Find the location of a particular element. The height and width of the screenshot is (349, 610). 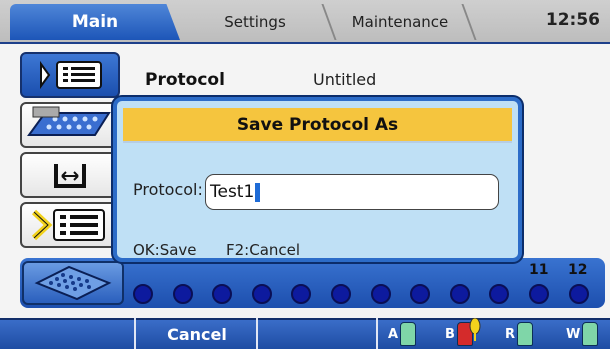

bottle-b: B is located at coordinates (463, 332).